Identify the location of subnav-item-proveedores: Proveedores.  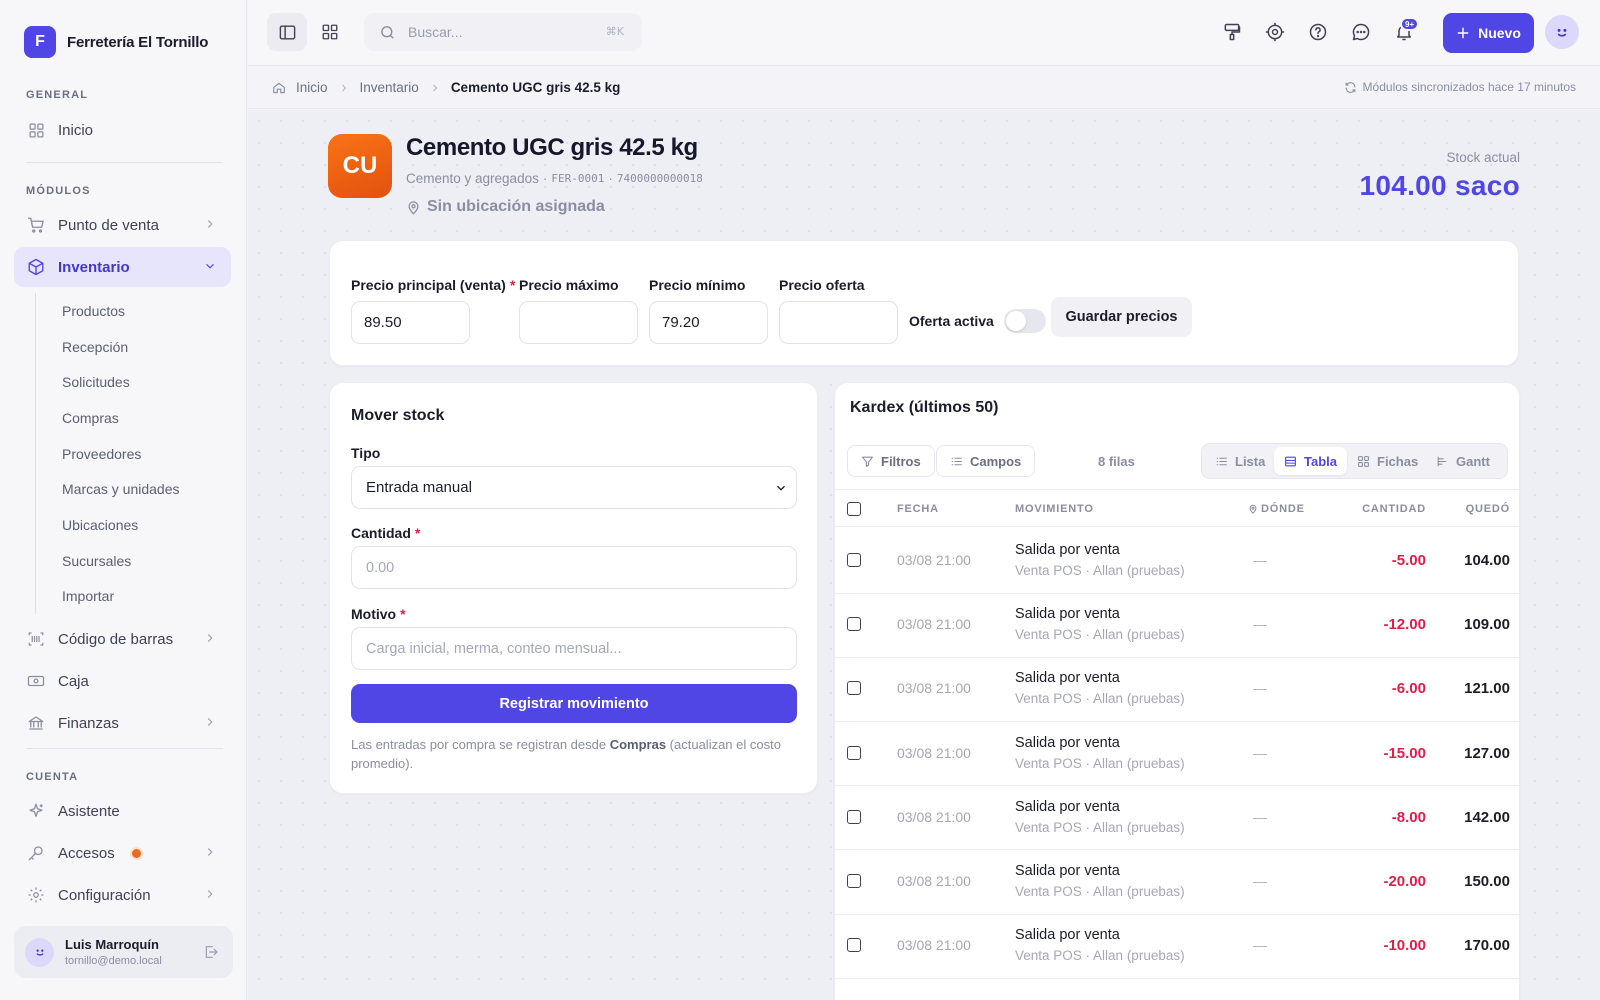
(130, 454).